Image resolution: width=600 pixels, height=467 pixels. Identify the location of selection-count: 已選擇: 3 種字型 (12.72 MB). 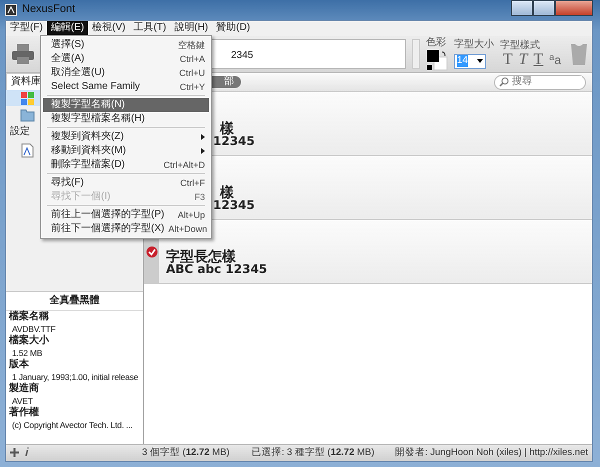
(313, 453).